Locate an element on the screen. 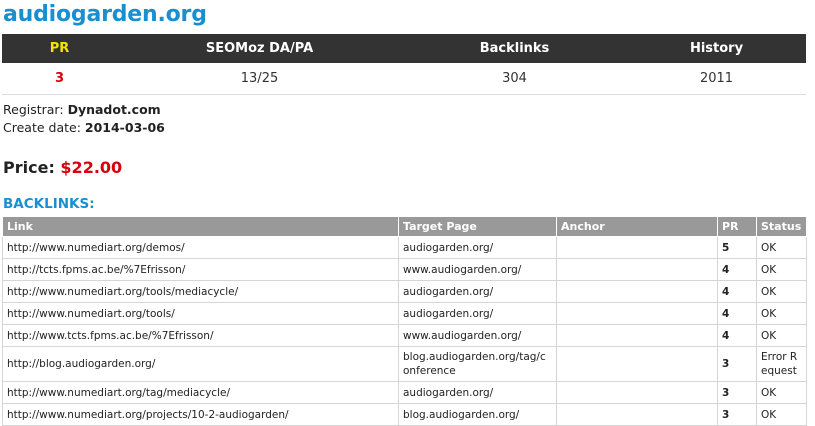 The width and height of the screenshot is (815, 426). backlink-url: http://www.numediart.org/demos/ is located at coordinates (200, 247).